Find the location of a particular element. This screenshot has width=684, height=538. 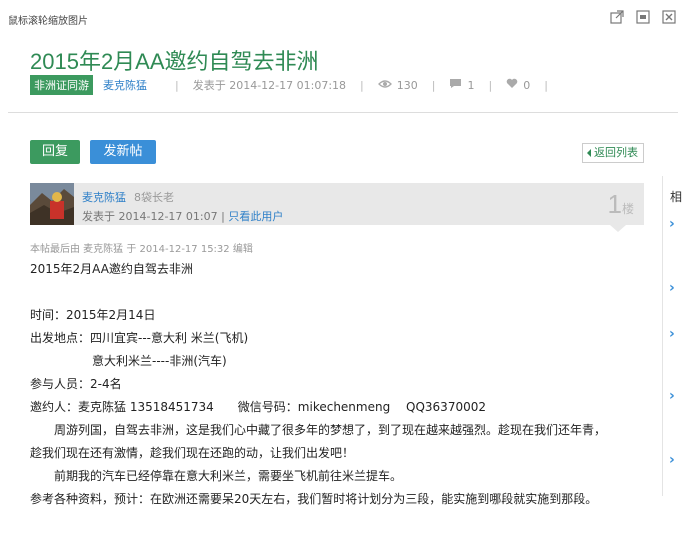

minimize-icon is located at coordinates (643, 17).